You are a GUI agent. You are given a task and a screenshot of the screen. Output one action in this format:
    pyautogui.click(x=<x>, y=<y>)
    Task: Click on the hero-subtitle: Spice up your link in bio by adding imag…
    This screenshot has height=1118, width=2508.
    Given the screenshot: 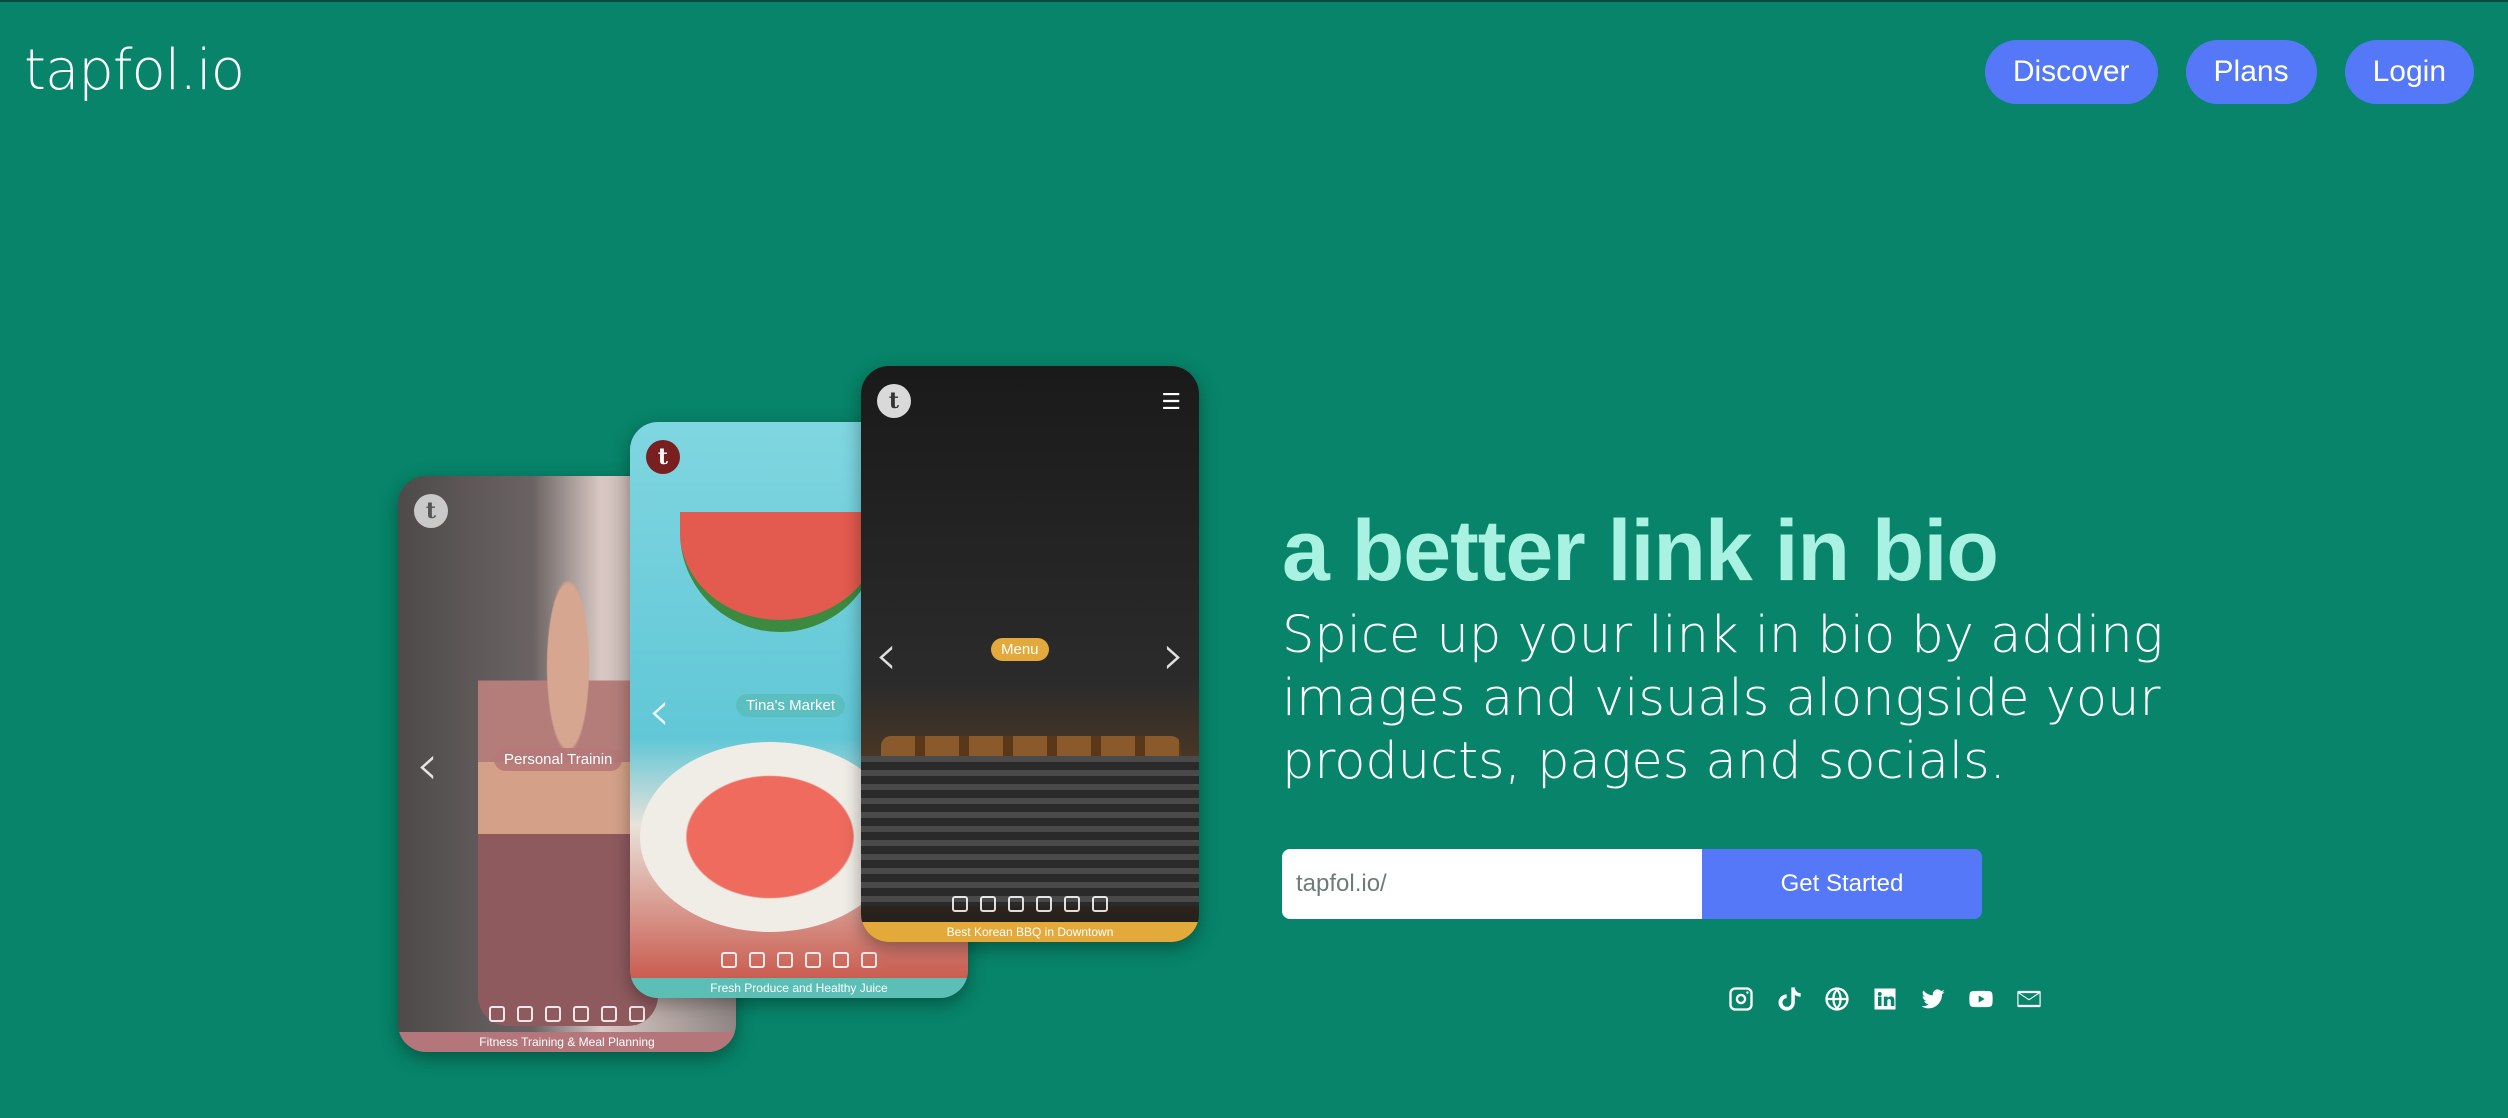 What is the action you would take?
    pyautogui.click(x=1723, y=698)
    